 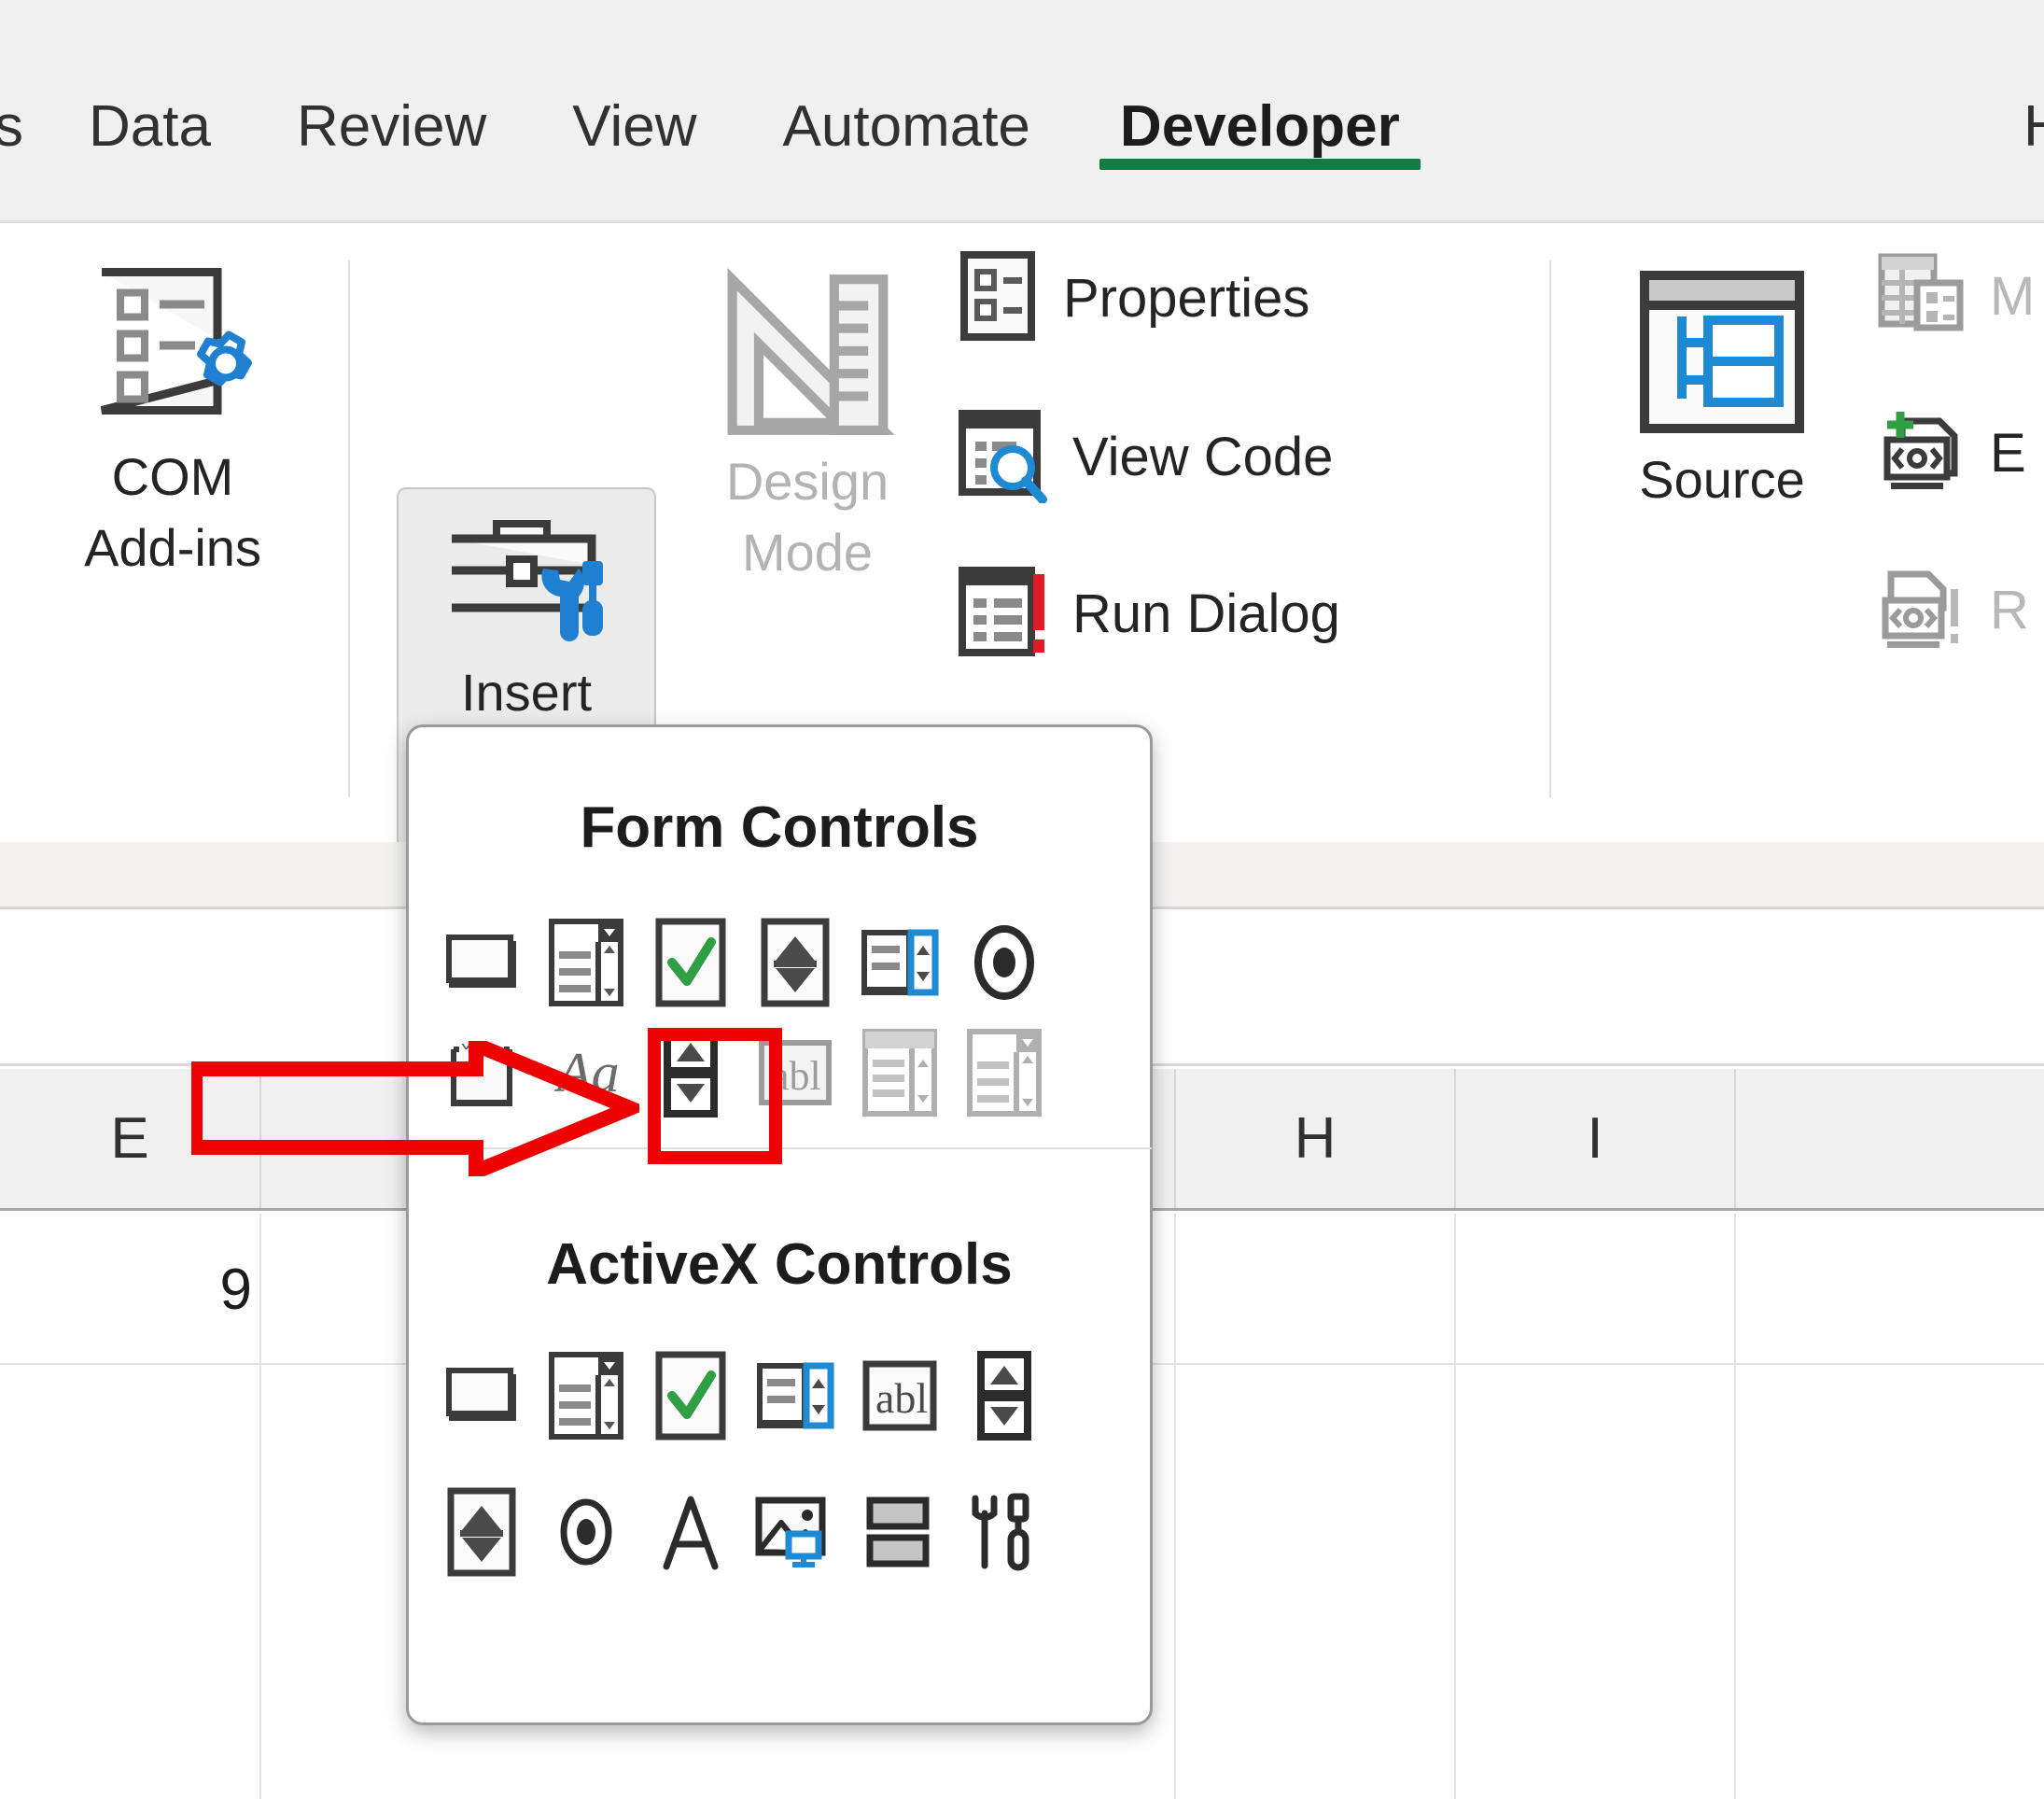 I want to click on cell-value: 9, so click(x=126, y=1290).